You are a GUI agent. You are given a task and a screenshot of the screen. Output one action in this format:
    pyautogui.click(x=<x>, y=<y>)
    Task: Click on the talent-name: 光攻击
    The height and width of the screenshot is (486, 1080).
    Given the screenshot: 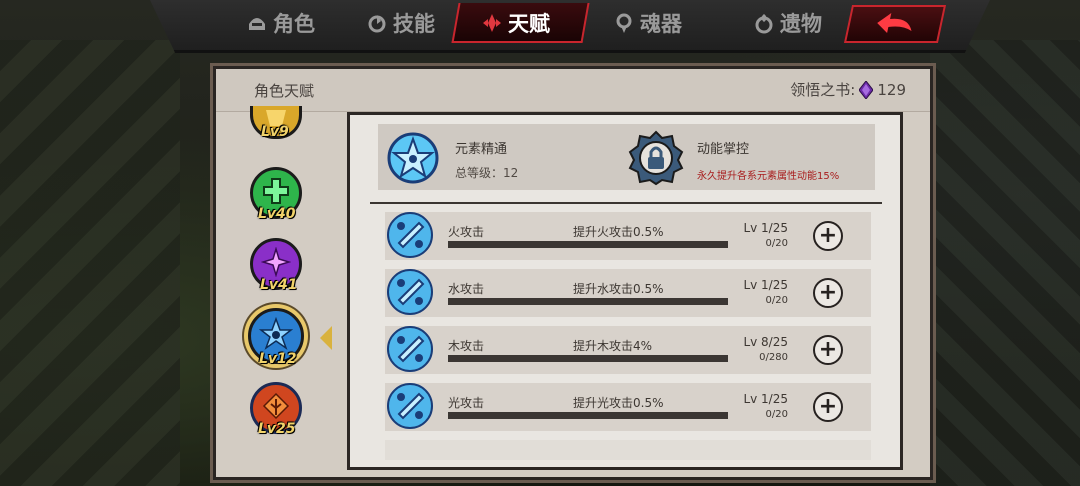 What is the action you would take?
    pyautogui.click(x=466, y=403)
    